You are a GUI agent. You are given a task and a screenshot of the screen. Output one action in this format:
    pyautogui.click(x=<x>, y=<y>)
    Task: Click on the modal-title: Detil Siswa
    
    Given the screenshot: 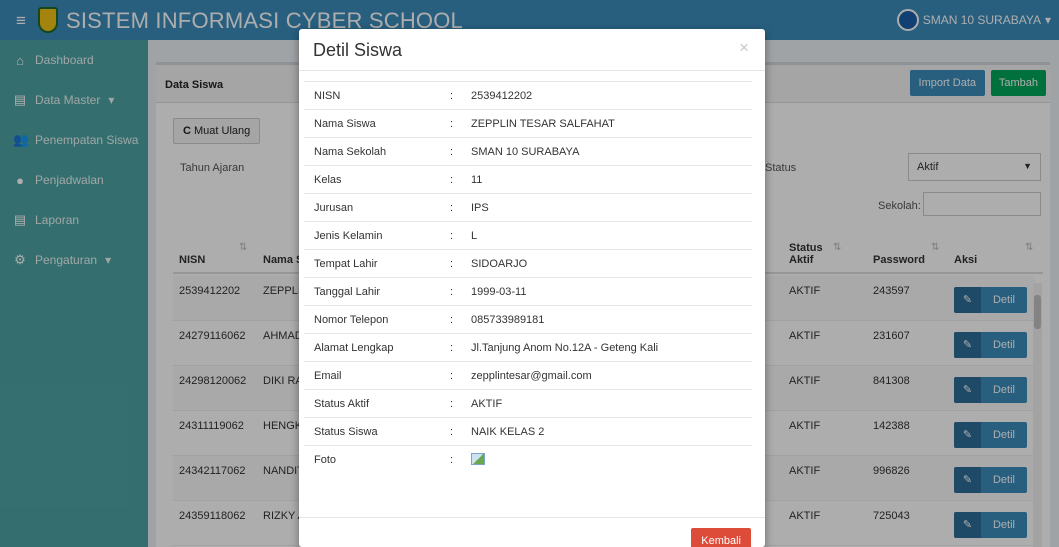 What is the action you would take?
    pyautogui.click(x=358, y=50)
    